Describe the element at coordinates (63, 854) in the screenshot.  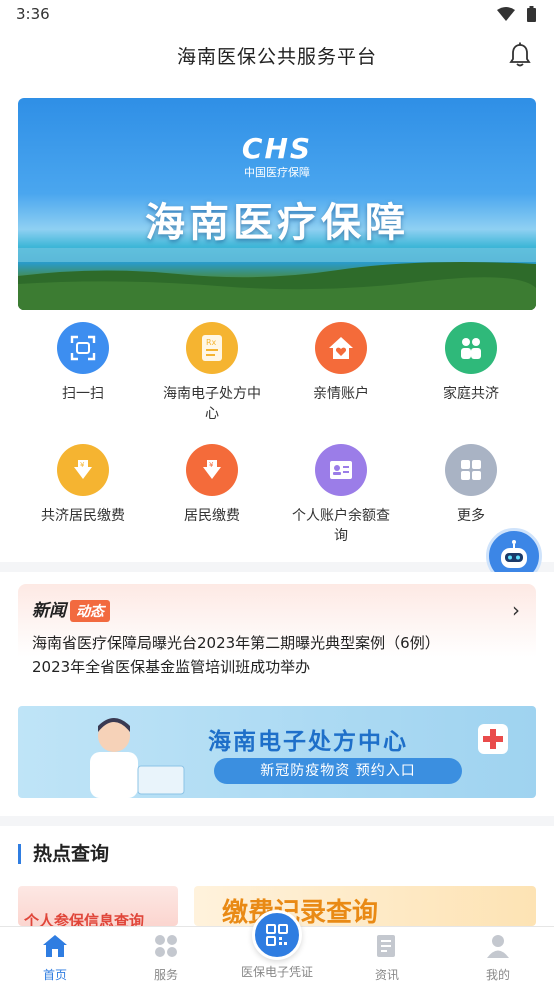
I see `hot-query-title: 热点查询` at that location.